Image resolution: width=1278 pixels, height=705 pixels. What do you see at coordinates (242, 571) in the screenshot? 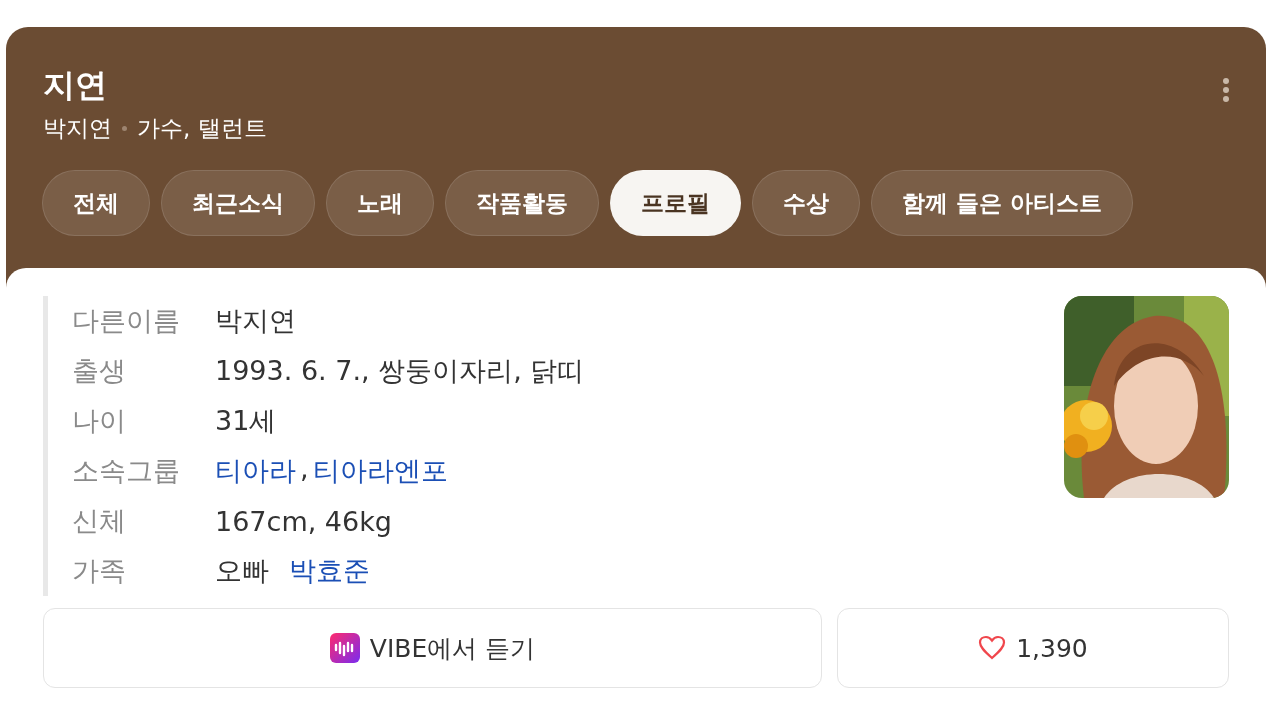
I see `field-value: 오빠` at bounding box center [242, 571].